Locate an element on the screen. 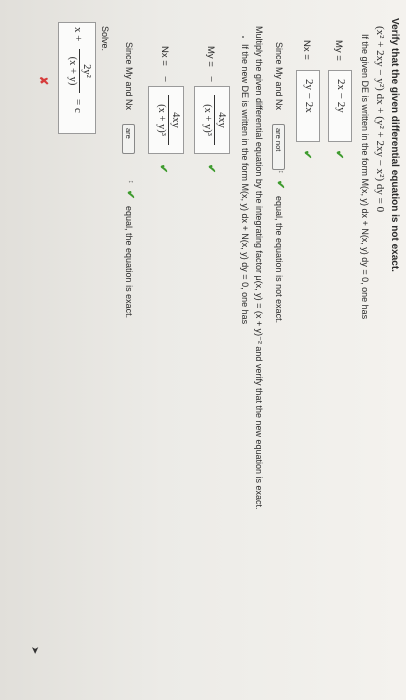 The width and height of the screenshot is (406, 700). nx-answer-value: 2y − 2x is located at coordinates (309, 96).